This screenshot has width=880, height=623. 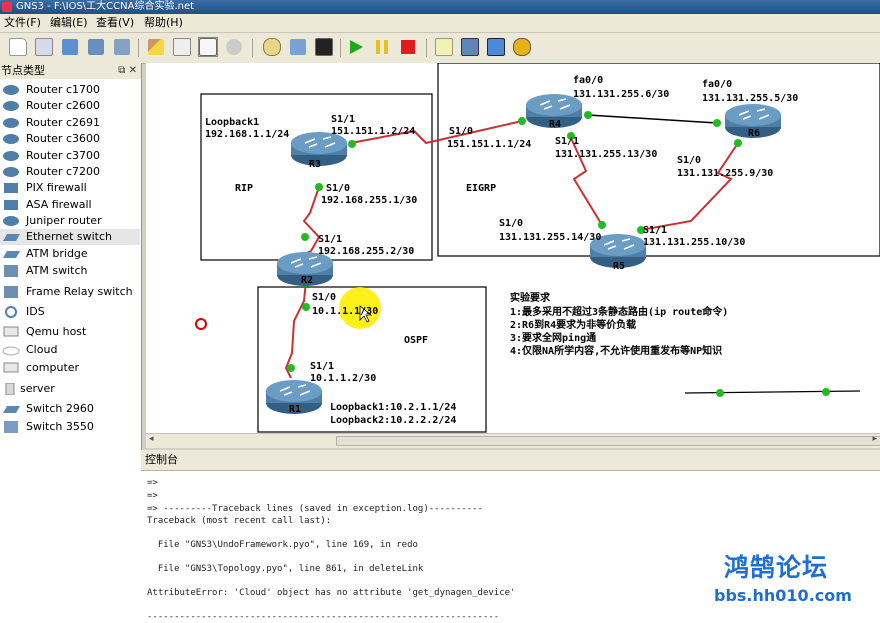 What do you see at coordinates (461, 131) in the screenshot?
I see `r4-s10-label: S1/0` at bounding box center [461, 131].